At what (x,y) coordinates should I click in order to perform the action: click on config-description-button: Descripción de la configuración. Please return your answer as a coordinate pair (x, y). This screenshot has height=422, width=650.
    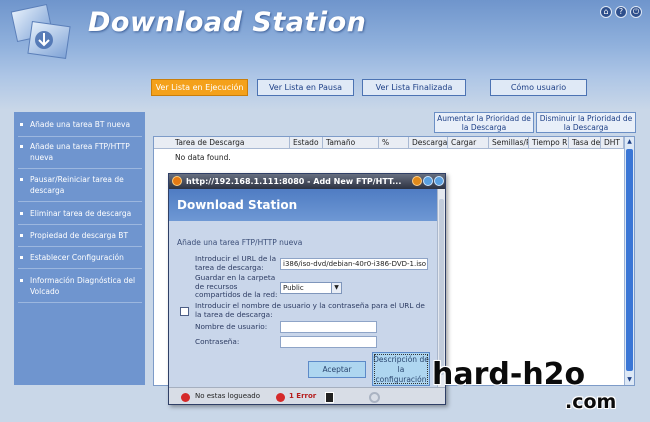
    Looking at the image, I should click on (401, 369).